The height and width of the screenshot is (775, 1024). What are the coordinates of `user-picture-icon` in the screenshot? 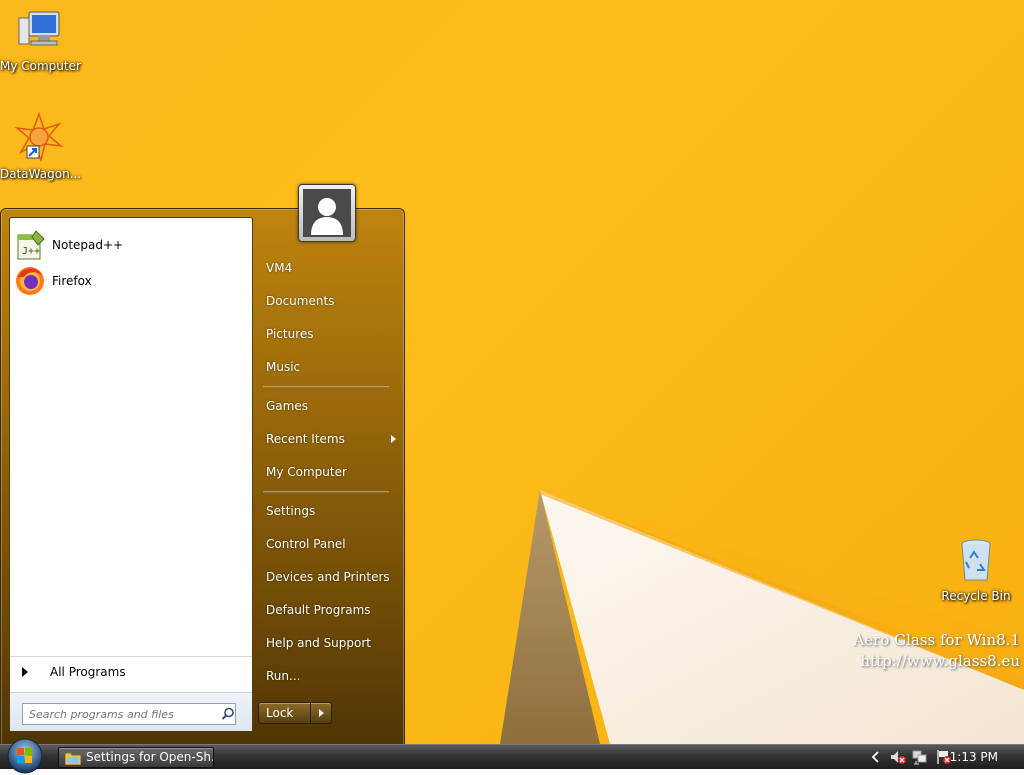 It's located at (327, 213).